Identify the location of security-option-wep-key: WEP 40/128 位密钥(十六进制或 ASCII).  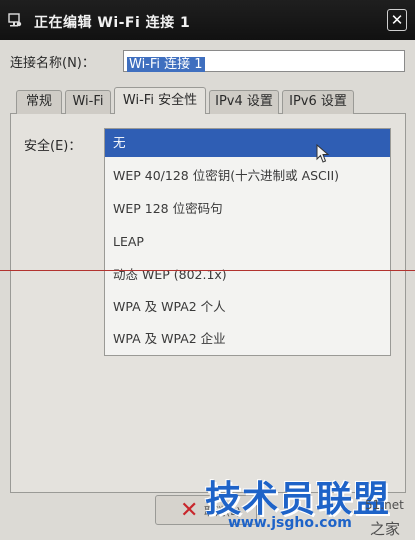
(247, 176).